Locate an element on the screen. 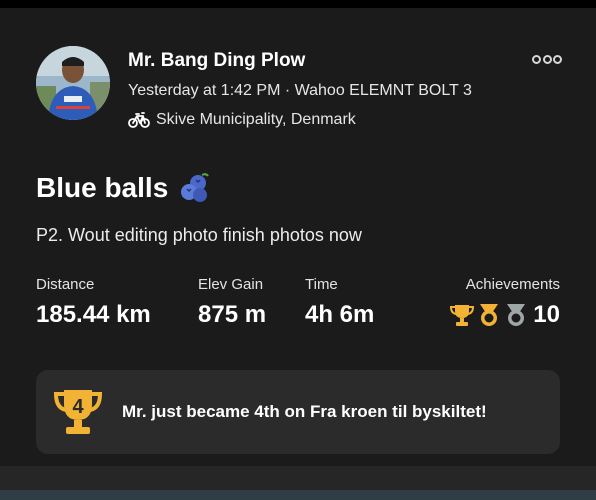 This screenshot has width=596, height=500. stat-elev-gain: Elev Gain 875 m is located at coordinates (232, 302).